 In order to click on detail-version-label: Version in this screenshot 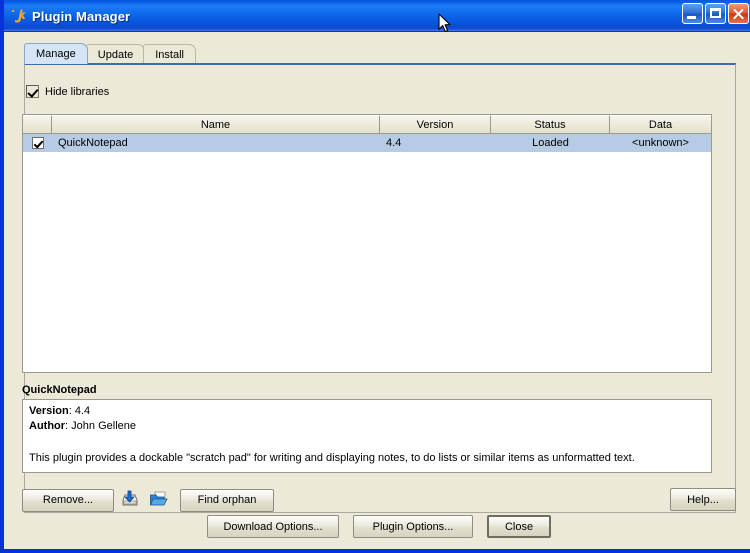, I will do `click(49, 411)`.